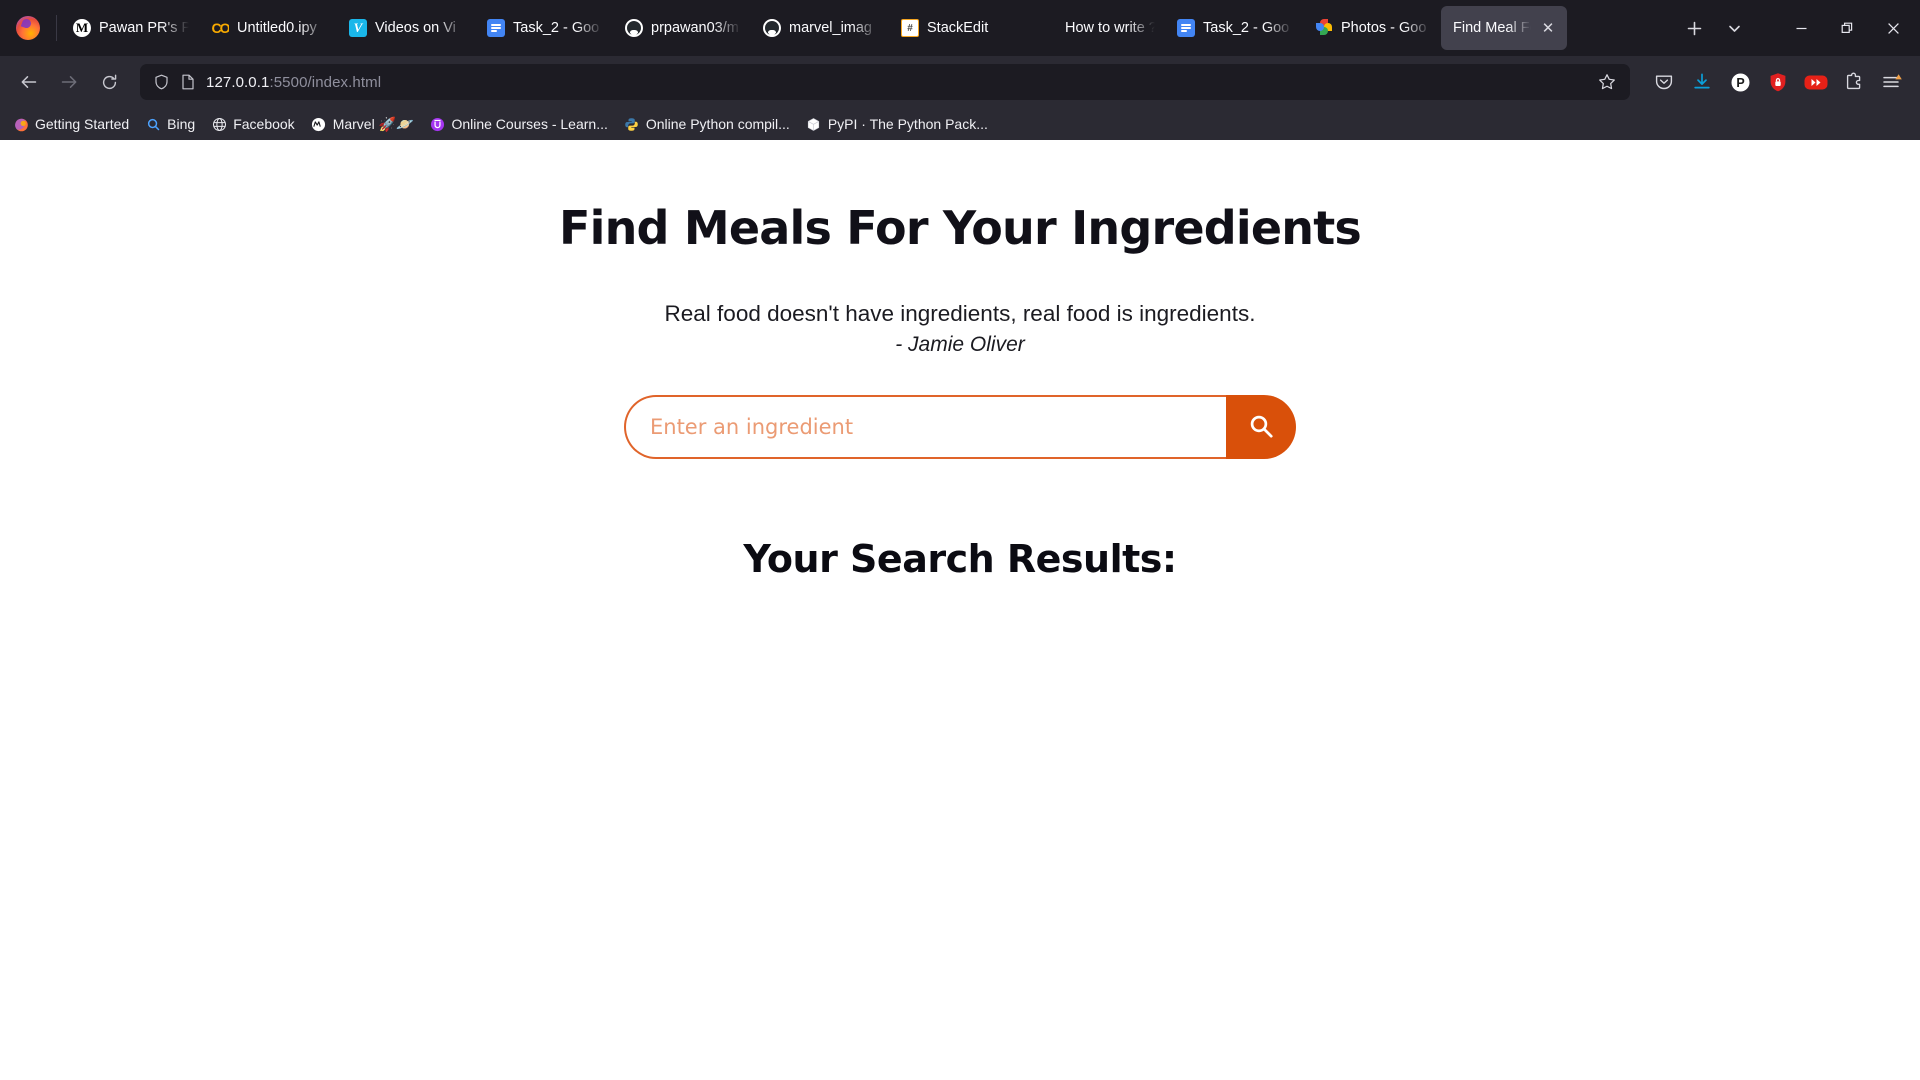 The width and height of the screenshot is (1920, 1080). I want to click on pocket-icon, so click(1664, 82).